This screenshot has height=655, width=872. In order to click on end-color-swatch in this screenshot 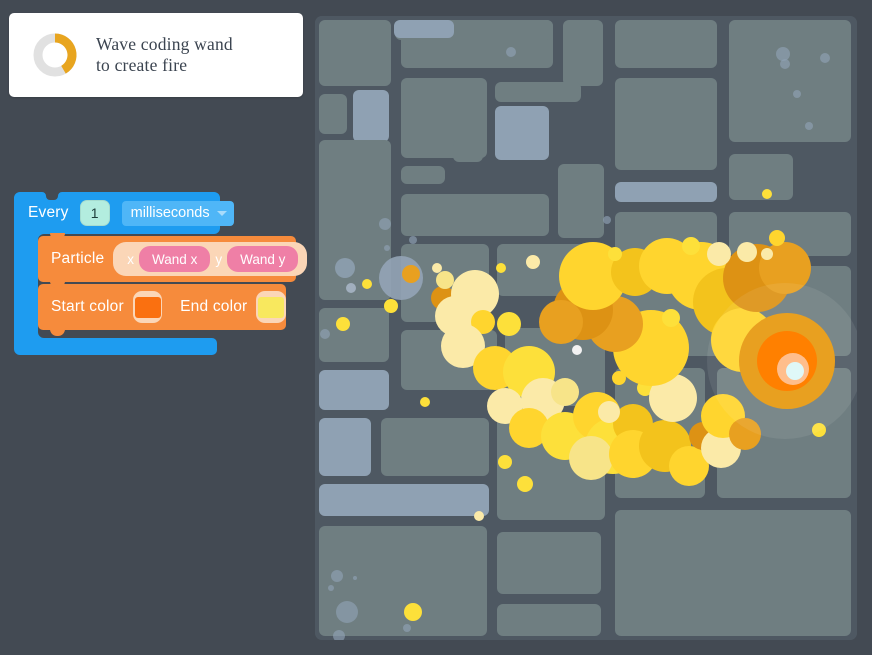, I will do `click(271, 307)`.